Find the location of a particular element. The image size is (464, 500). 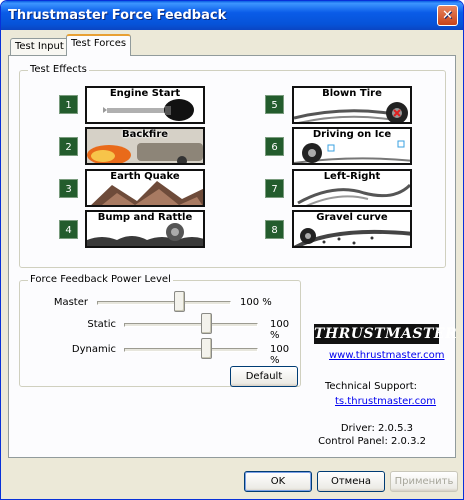

title-bar: Thrustmaster Force Feedback ✕ is located at coordinates (232, 15).